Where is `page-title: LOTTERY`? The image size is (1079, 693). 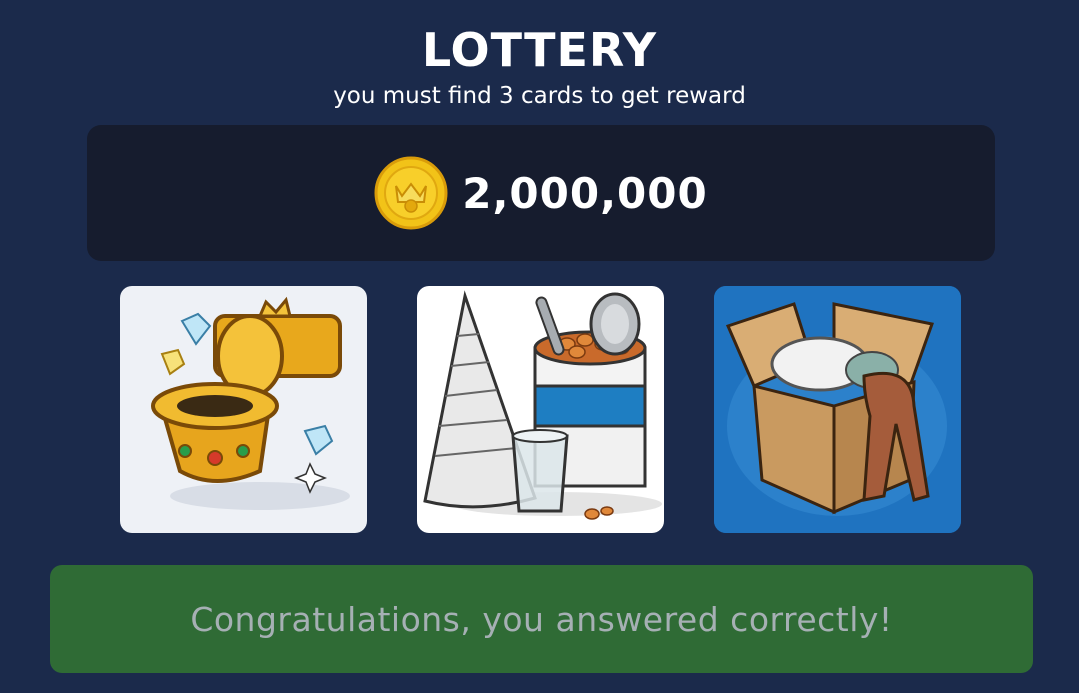
page-title: LOTTERY is located at coordinates (539, 50).